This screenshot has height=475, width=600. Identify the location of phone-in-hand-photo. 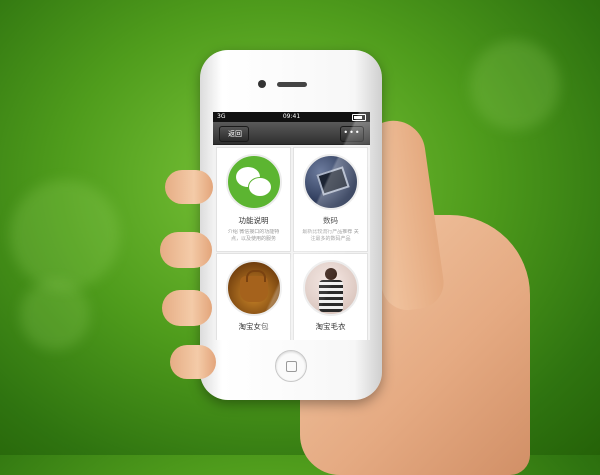
(330, 182).